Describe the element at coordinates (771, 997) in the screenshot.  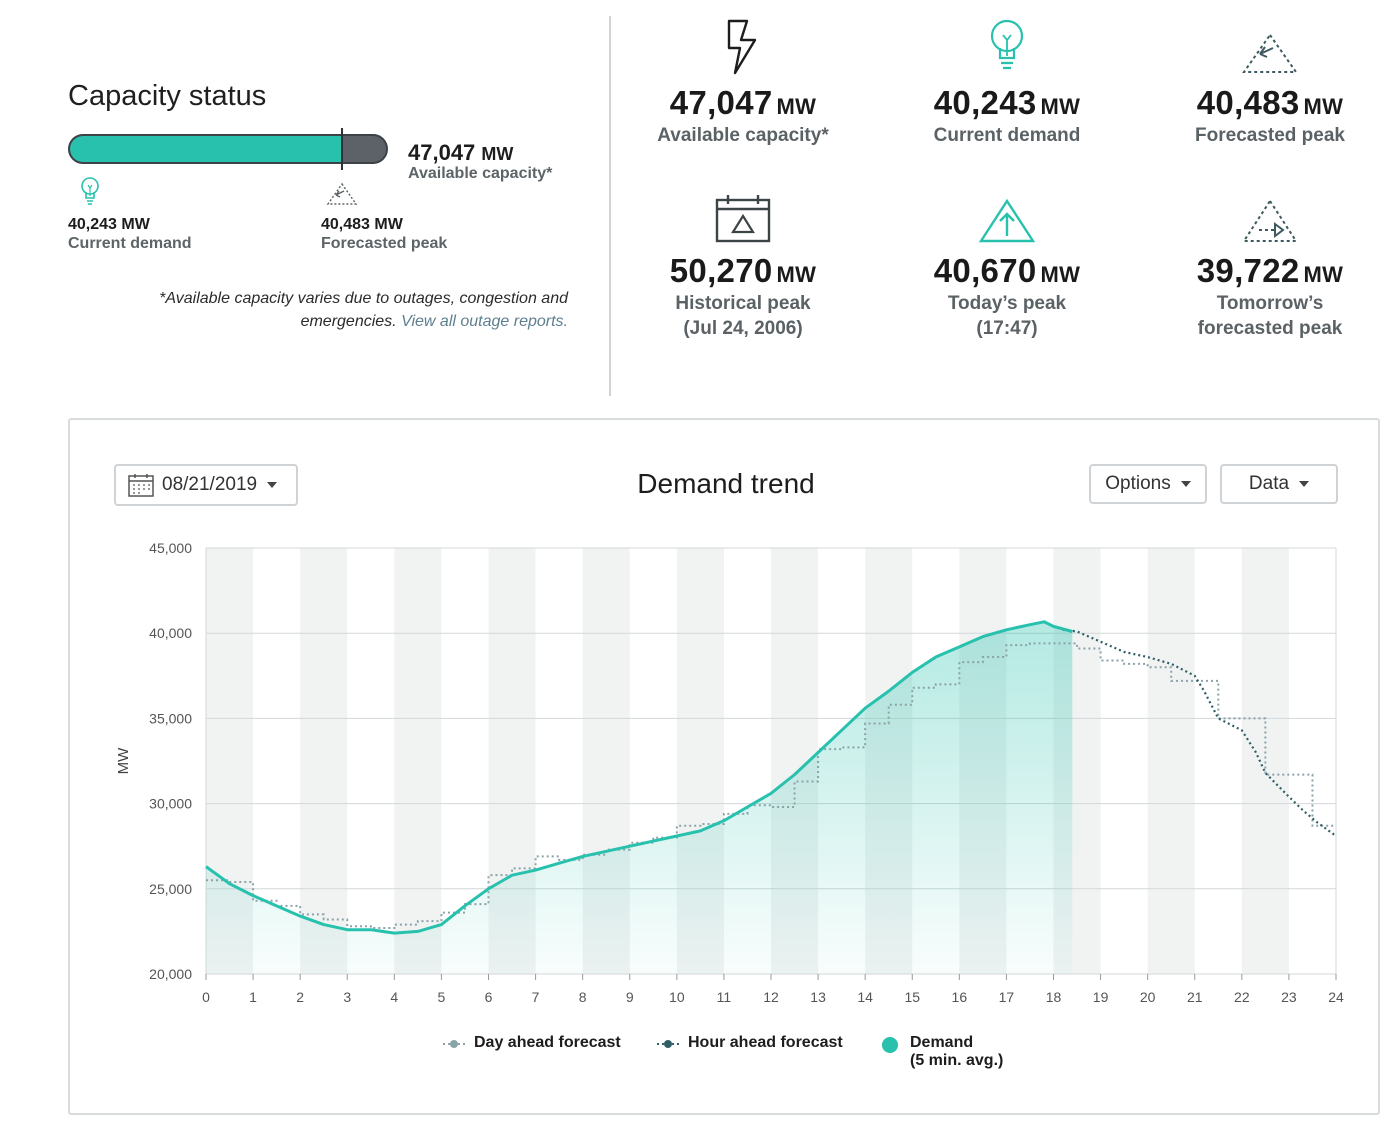
I see `x-tick-label: 12` at that location.